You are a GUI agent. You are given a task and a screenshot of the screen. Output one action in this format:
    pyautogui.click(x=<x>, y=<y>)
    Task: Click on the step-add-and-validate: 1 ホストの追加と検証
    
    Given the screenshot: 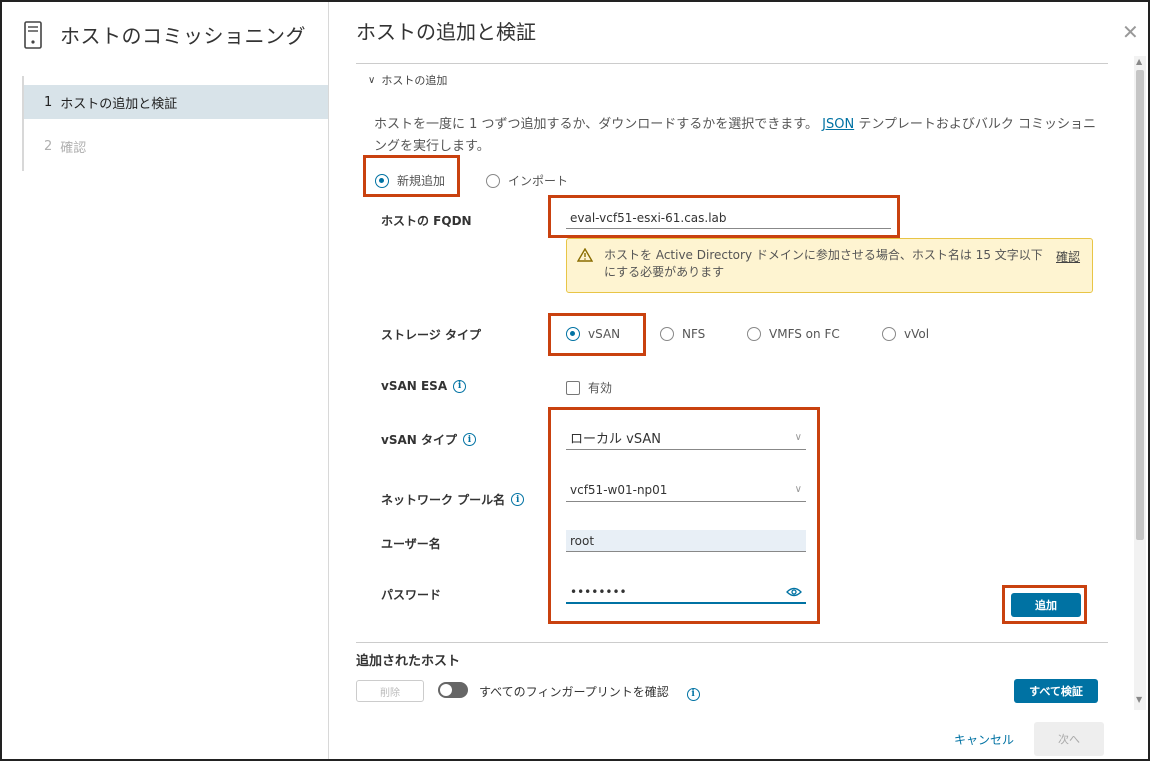 What is the action you would take?
    pyautogui.click(x=176, y=102)
    